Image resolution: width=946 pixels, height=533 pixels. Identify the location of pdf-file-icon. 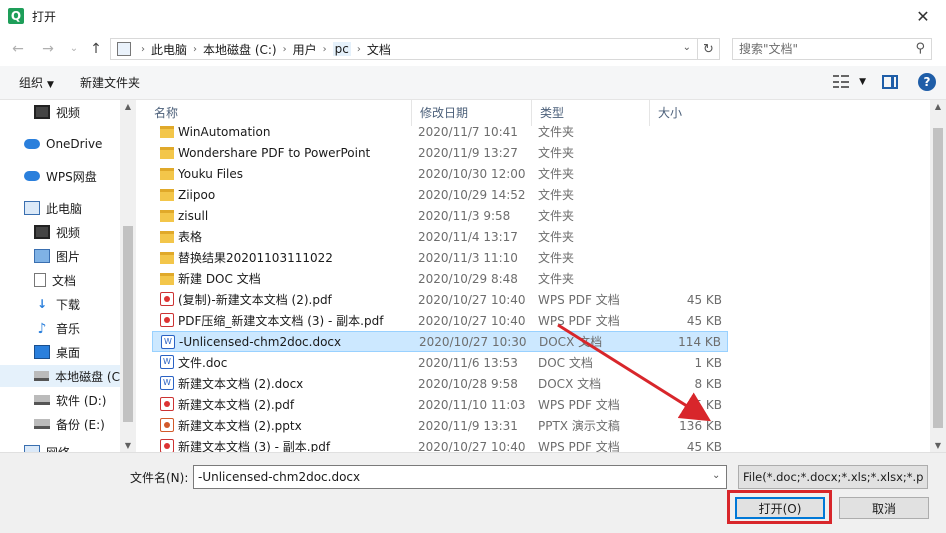
(167, 404).